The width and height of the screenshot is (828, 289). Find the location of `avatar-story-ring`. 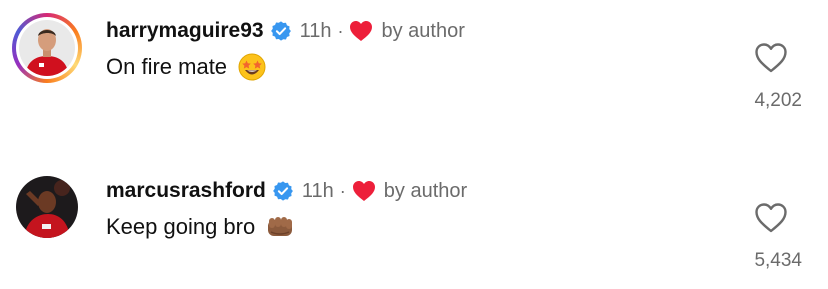

avatar-story-ring is located at coordinates (47, 48).